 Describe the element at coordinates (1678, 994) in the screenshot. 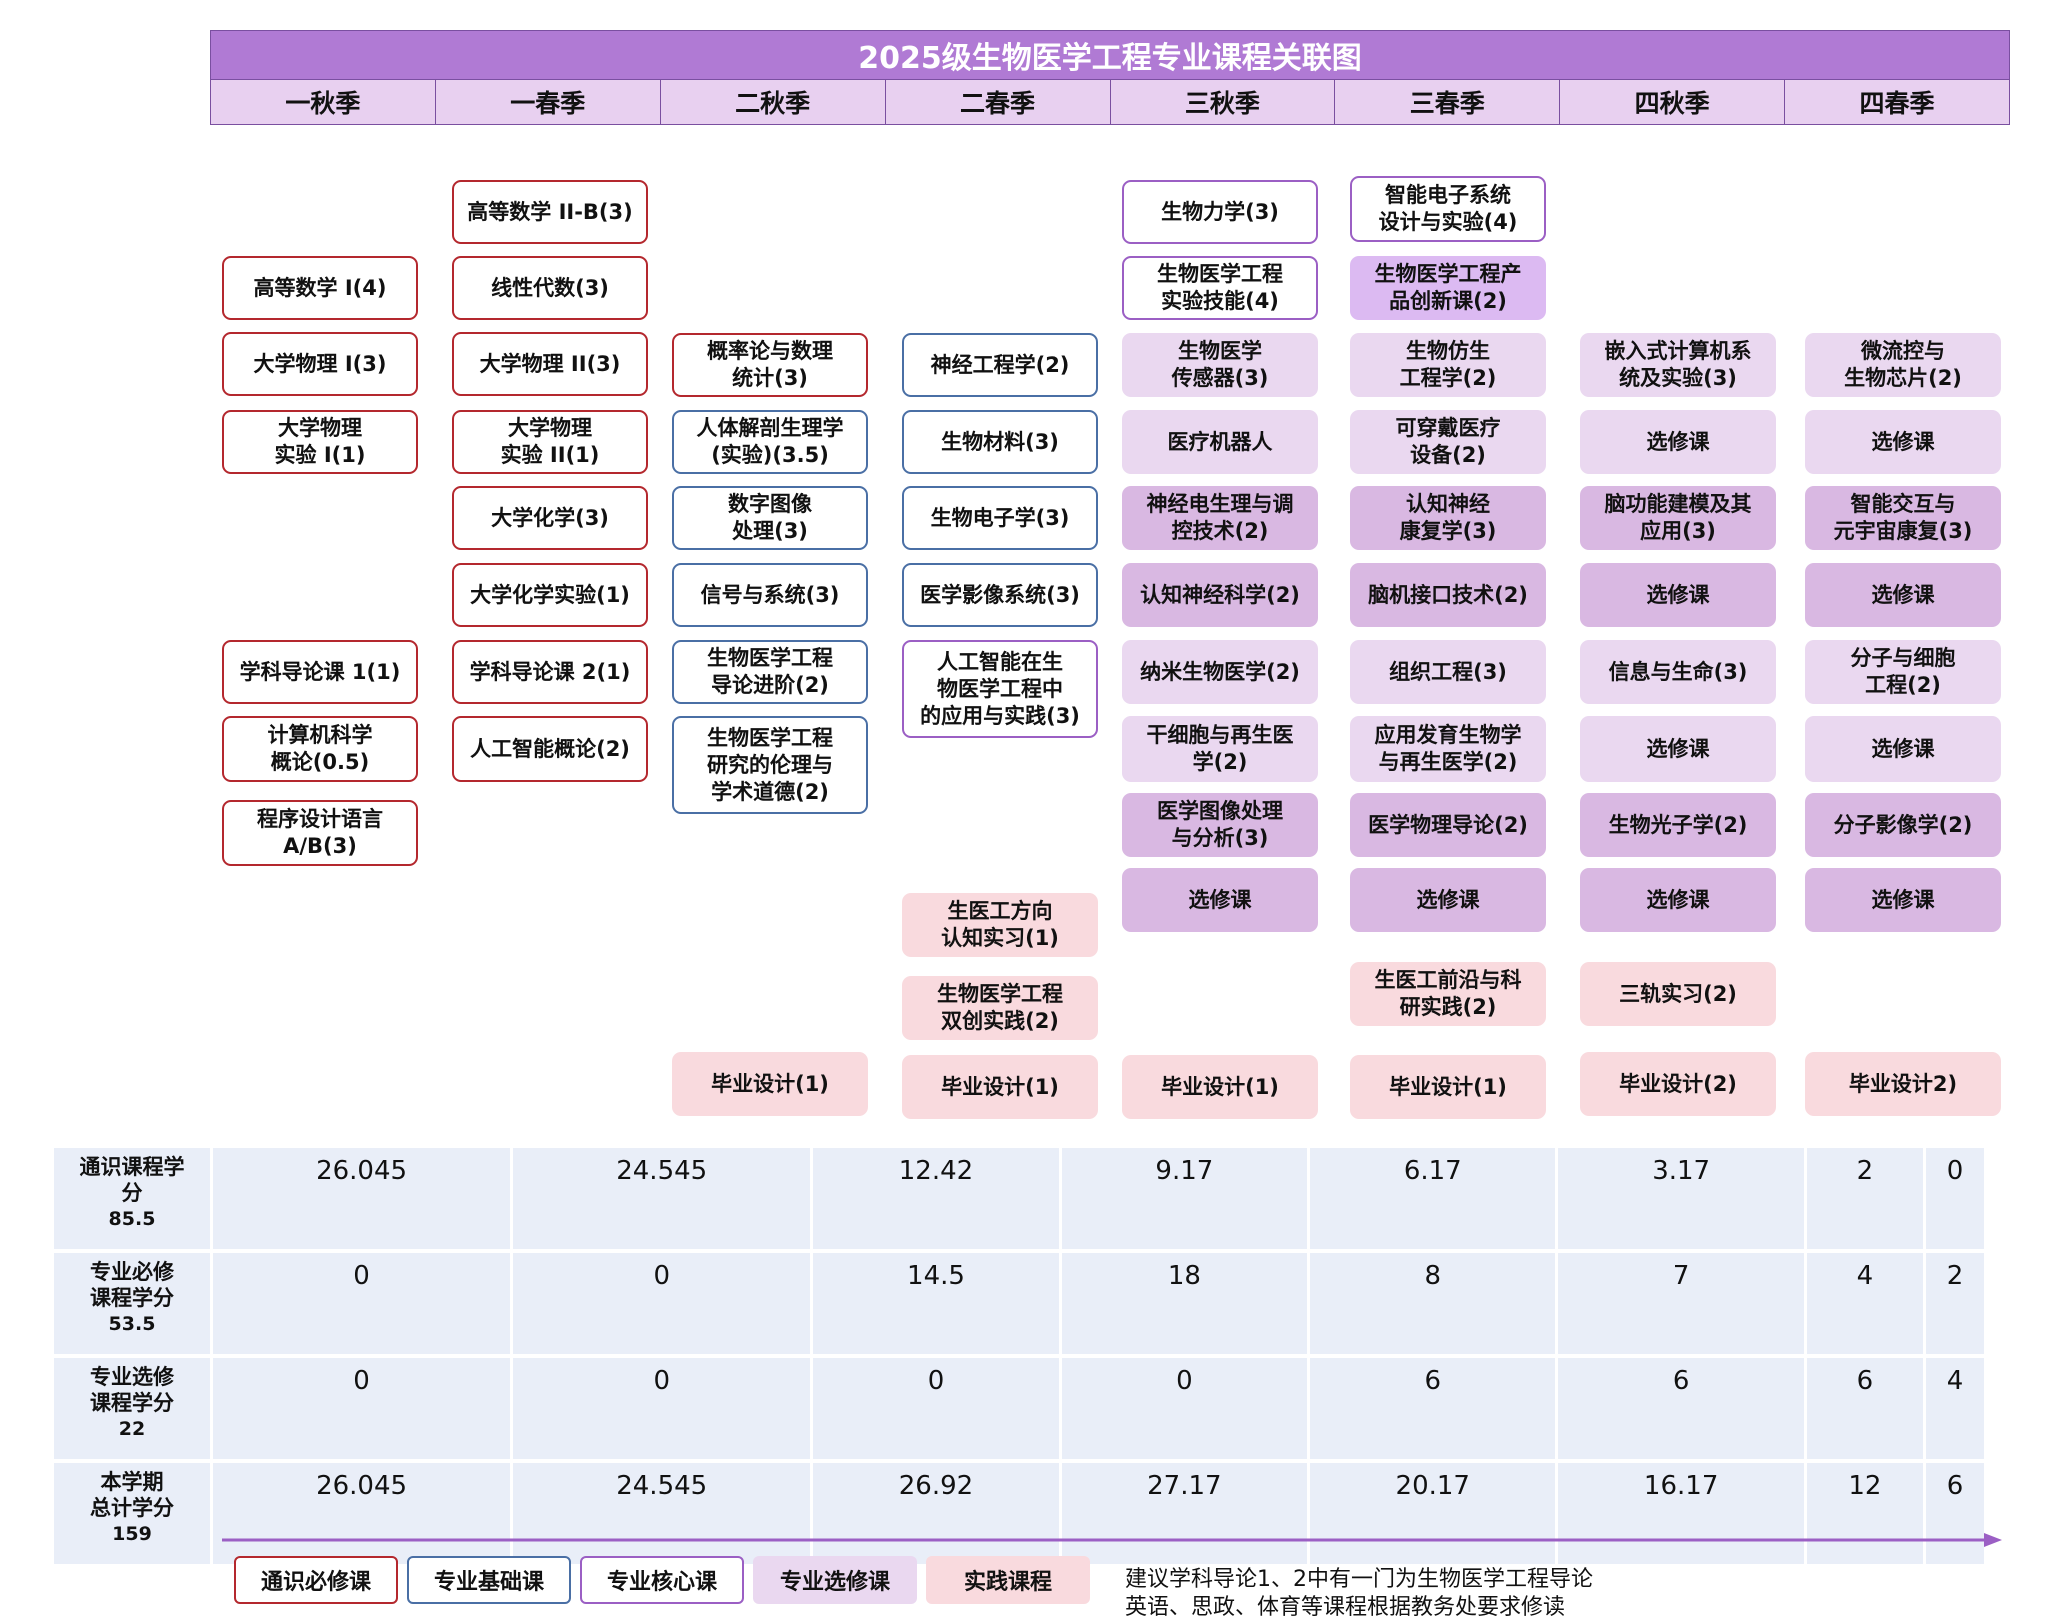

I see `course-box: 三轨实习(2)` at that location.